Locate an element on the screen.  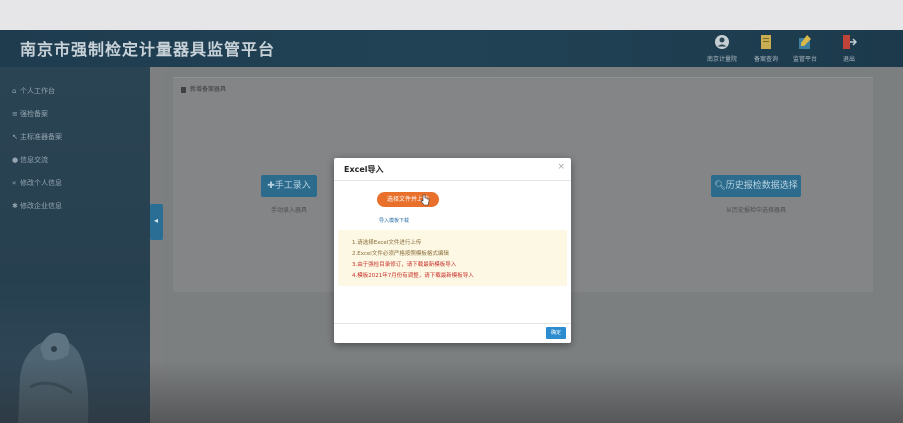
pencil-icon is located at coordinates (805, 42).